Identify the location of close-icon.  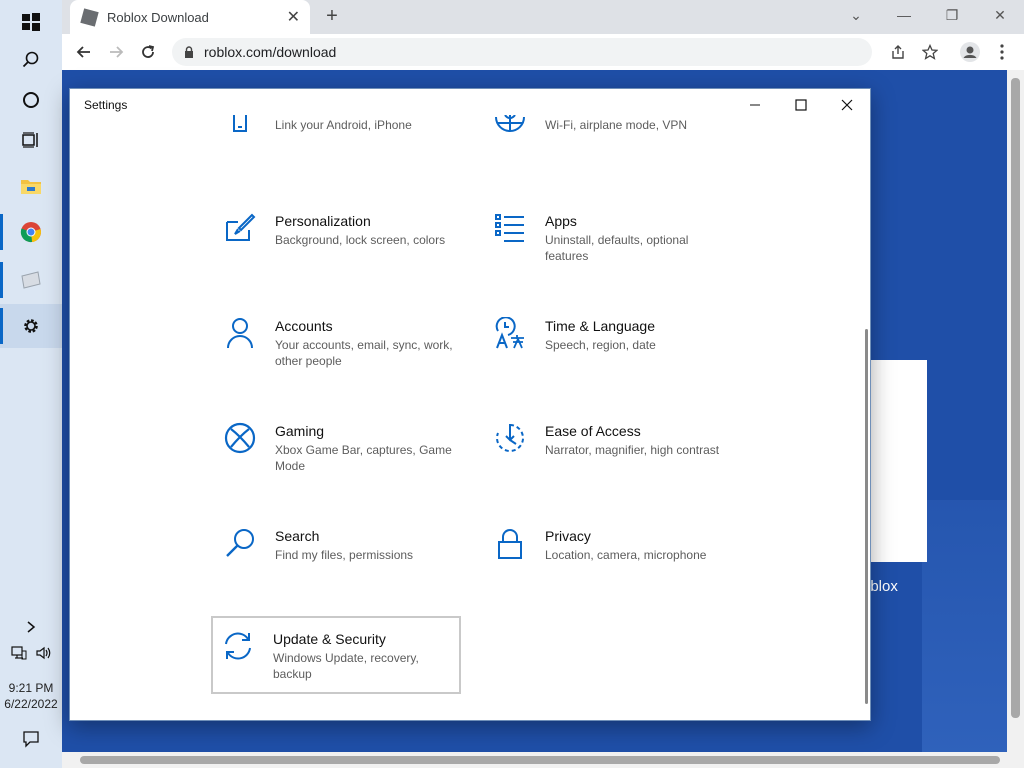
(847, 105).